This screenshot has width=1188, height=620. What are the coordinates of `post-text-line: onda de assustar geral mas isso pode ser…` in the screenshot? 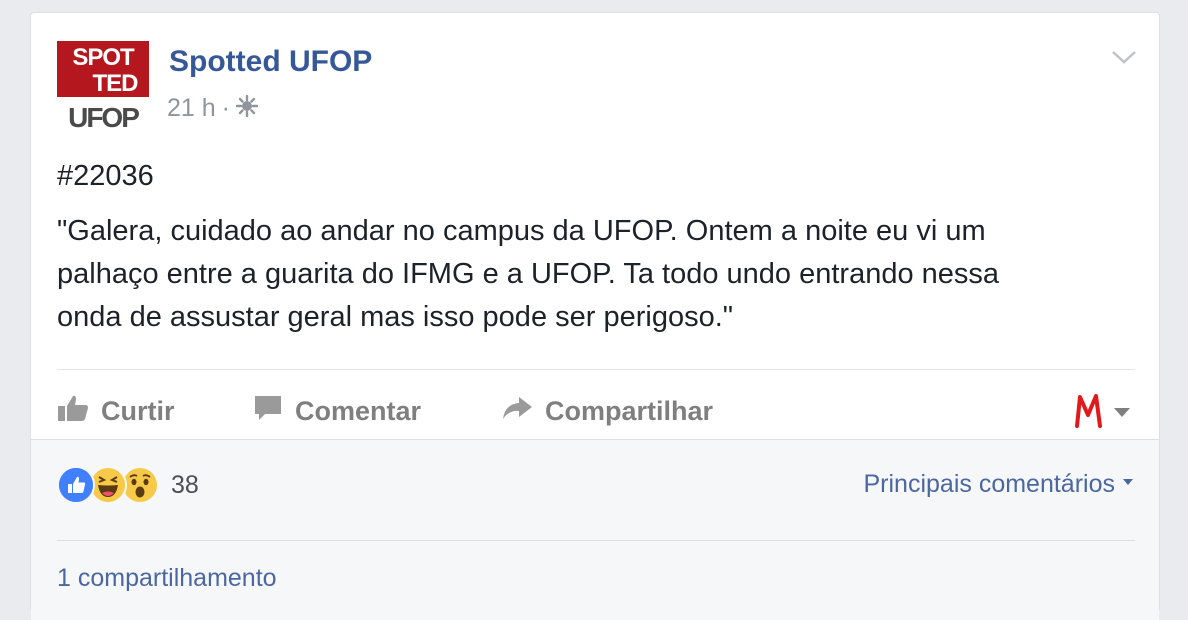 It's located at (395, 317).